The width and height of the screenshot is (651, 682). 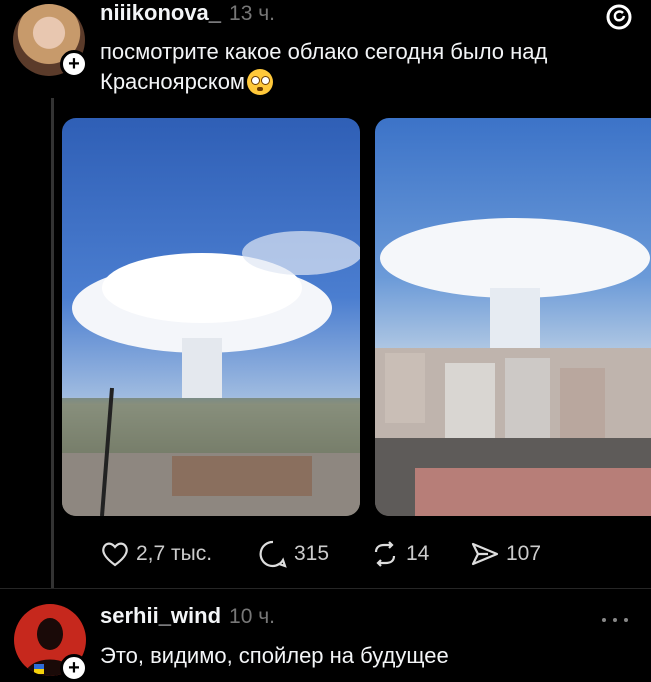 I want to click on post-time: 13 ч., so click(x=252, y=13).